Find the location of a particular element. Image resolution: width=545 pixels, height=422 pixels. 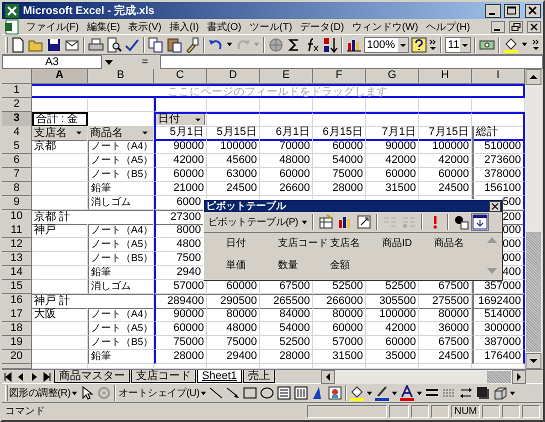

menu-item: 編集(E) is located at coordinates (103, 27).